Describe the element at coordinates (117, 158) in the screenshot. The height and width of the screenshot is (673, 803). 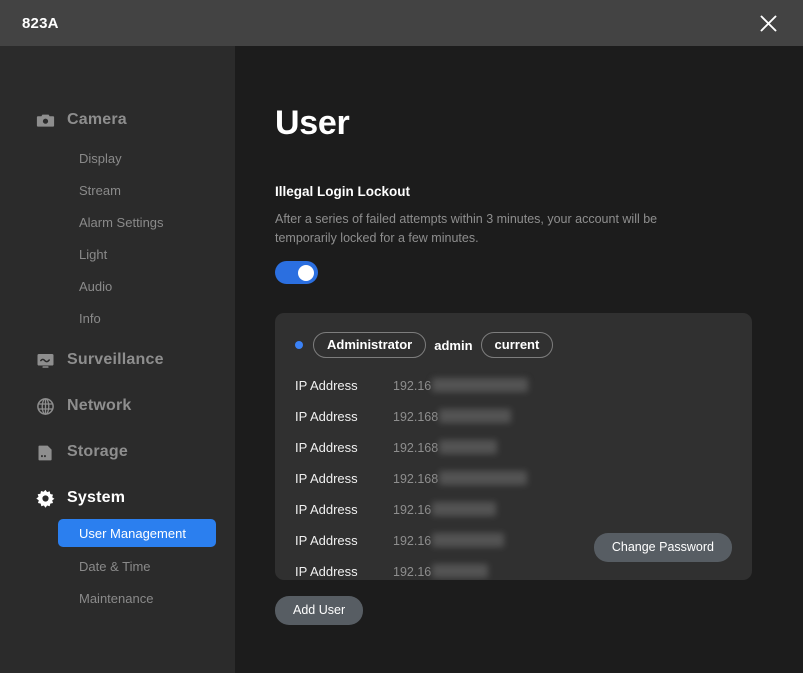
I see `sidebar-item-display: Display` at that location.